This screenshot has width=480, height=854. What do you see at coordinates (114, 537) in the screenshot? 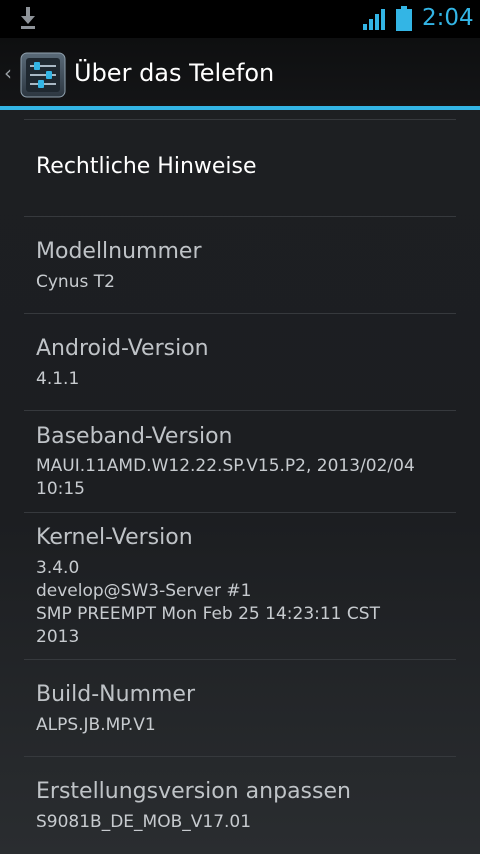
I see `list-item-title: Kernel-Version` at bounding box center [114, 537].